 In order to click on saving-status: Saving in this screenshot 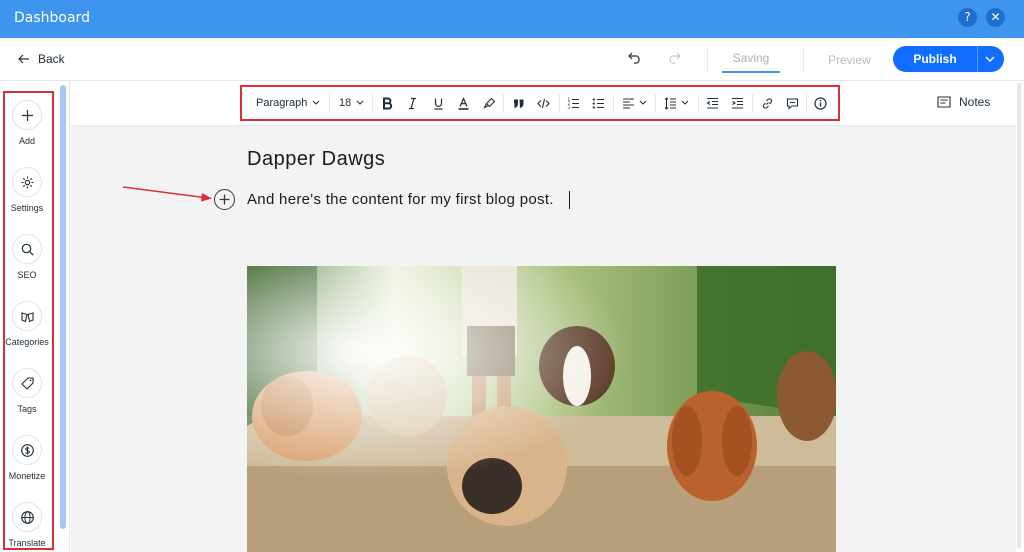, I will do `click(751, 58)`.